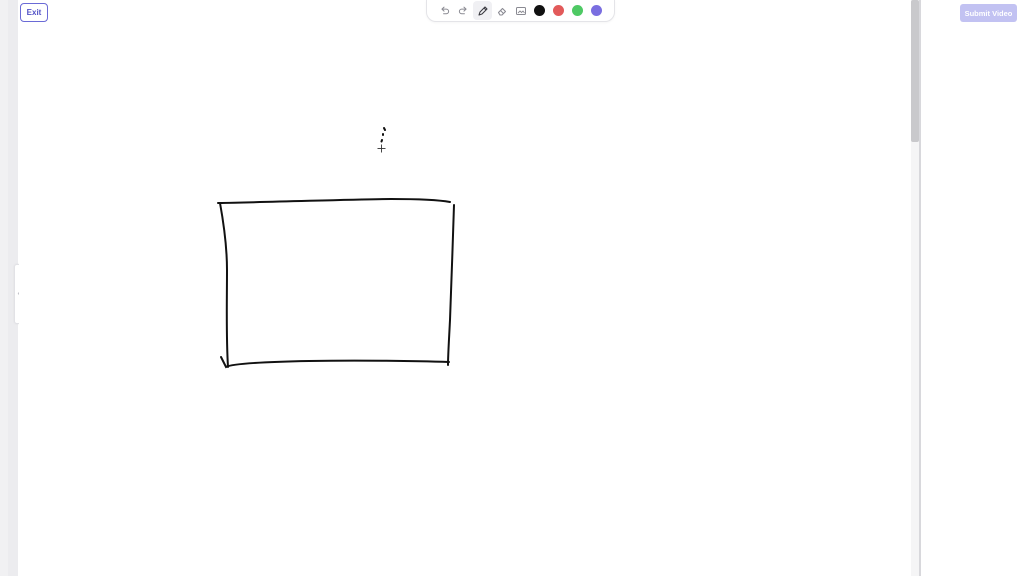  Describe the element at coordinates (972, 288) in the screenshot. I see `right-panel` at that location.